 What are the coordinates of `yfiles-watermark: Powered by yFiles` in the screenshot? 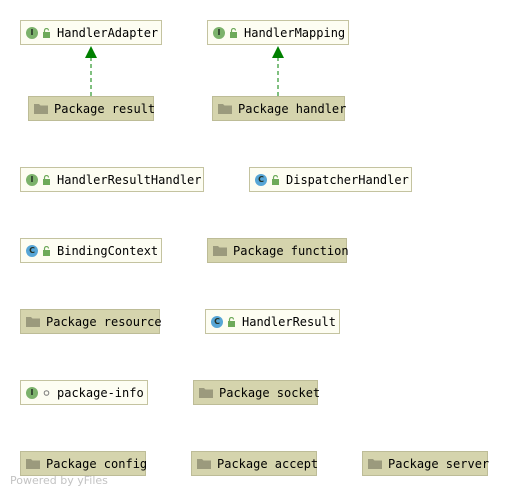 It's located at (59, 480).